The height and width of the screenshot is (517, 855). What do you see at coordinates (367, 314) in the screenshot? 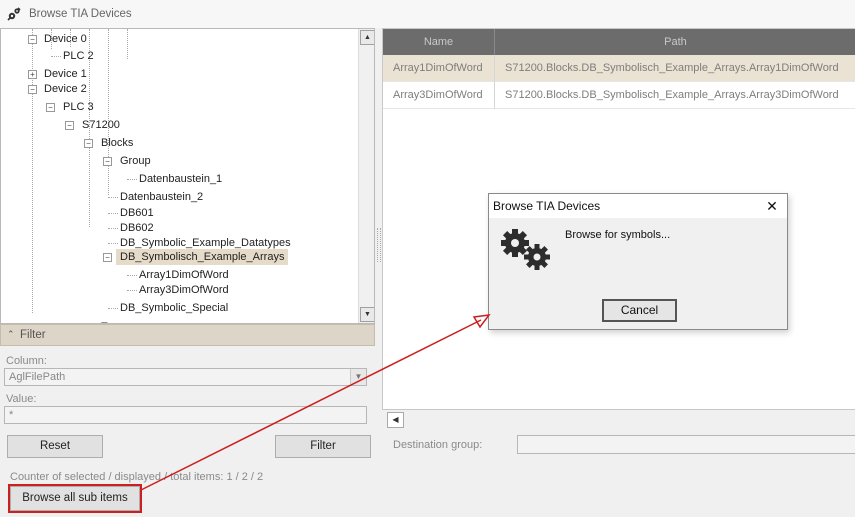
I see `scroll-down-arrow-icon: ▼` at bounding box center [367, 314].